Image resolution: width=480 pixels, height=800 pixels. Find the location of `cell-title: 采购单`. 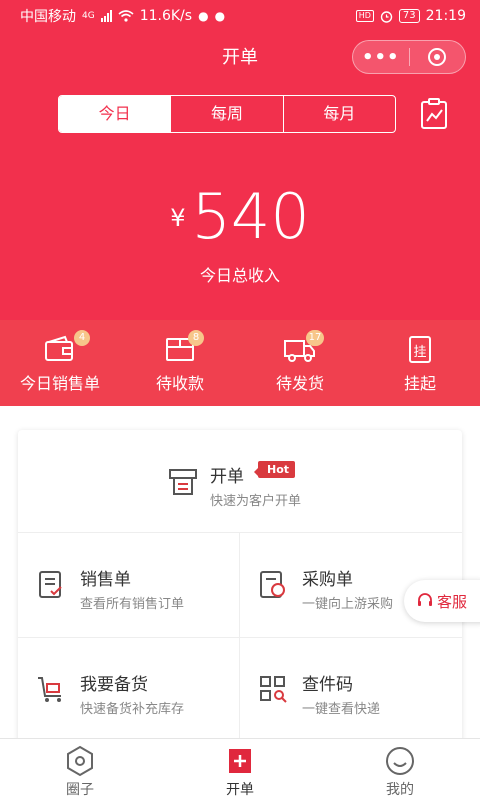

cell-title: 采购单 is located at coordinates (327, 580).